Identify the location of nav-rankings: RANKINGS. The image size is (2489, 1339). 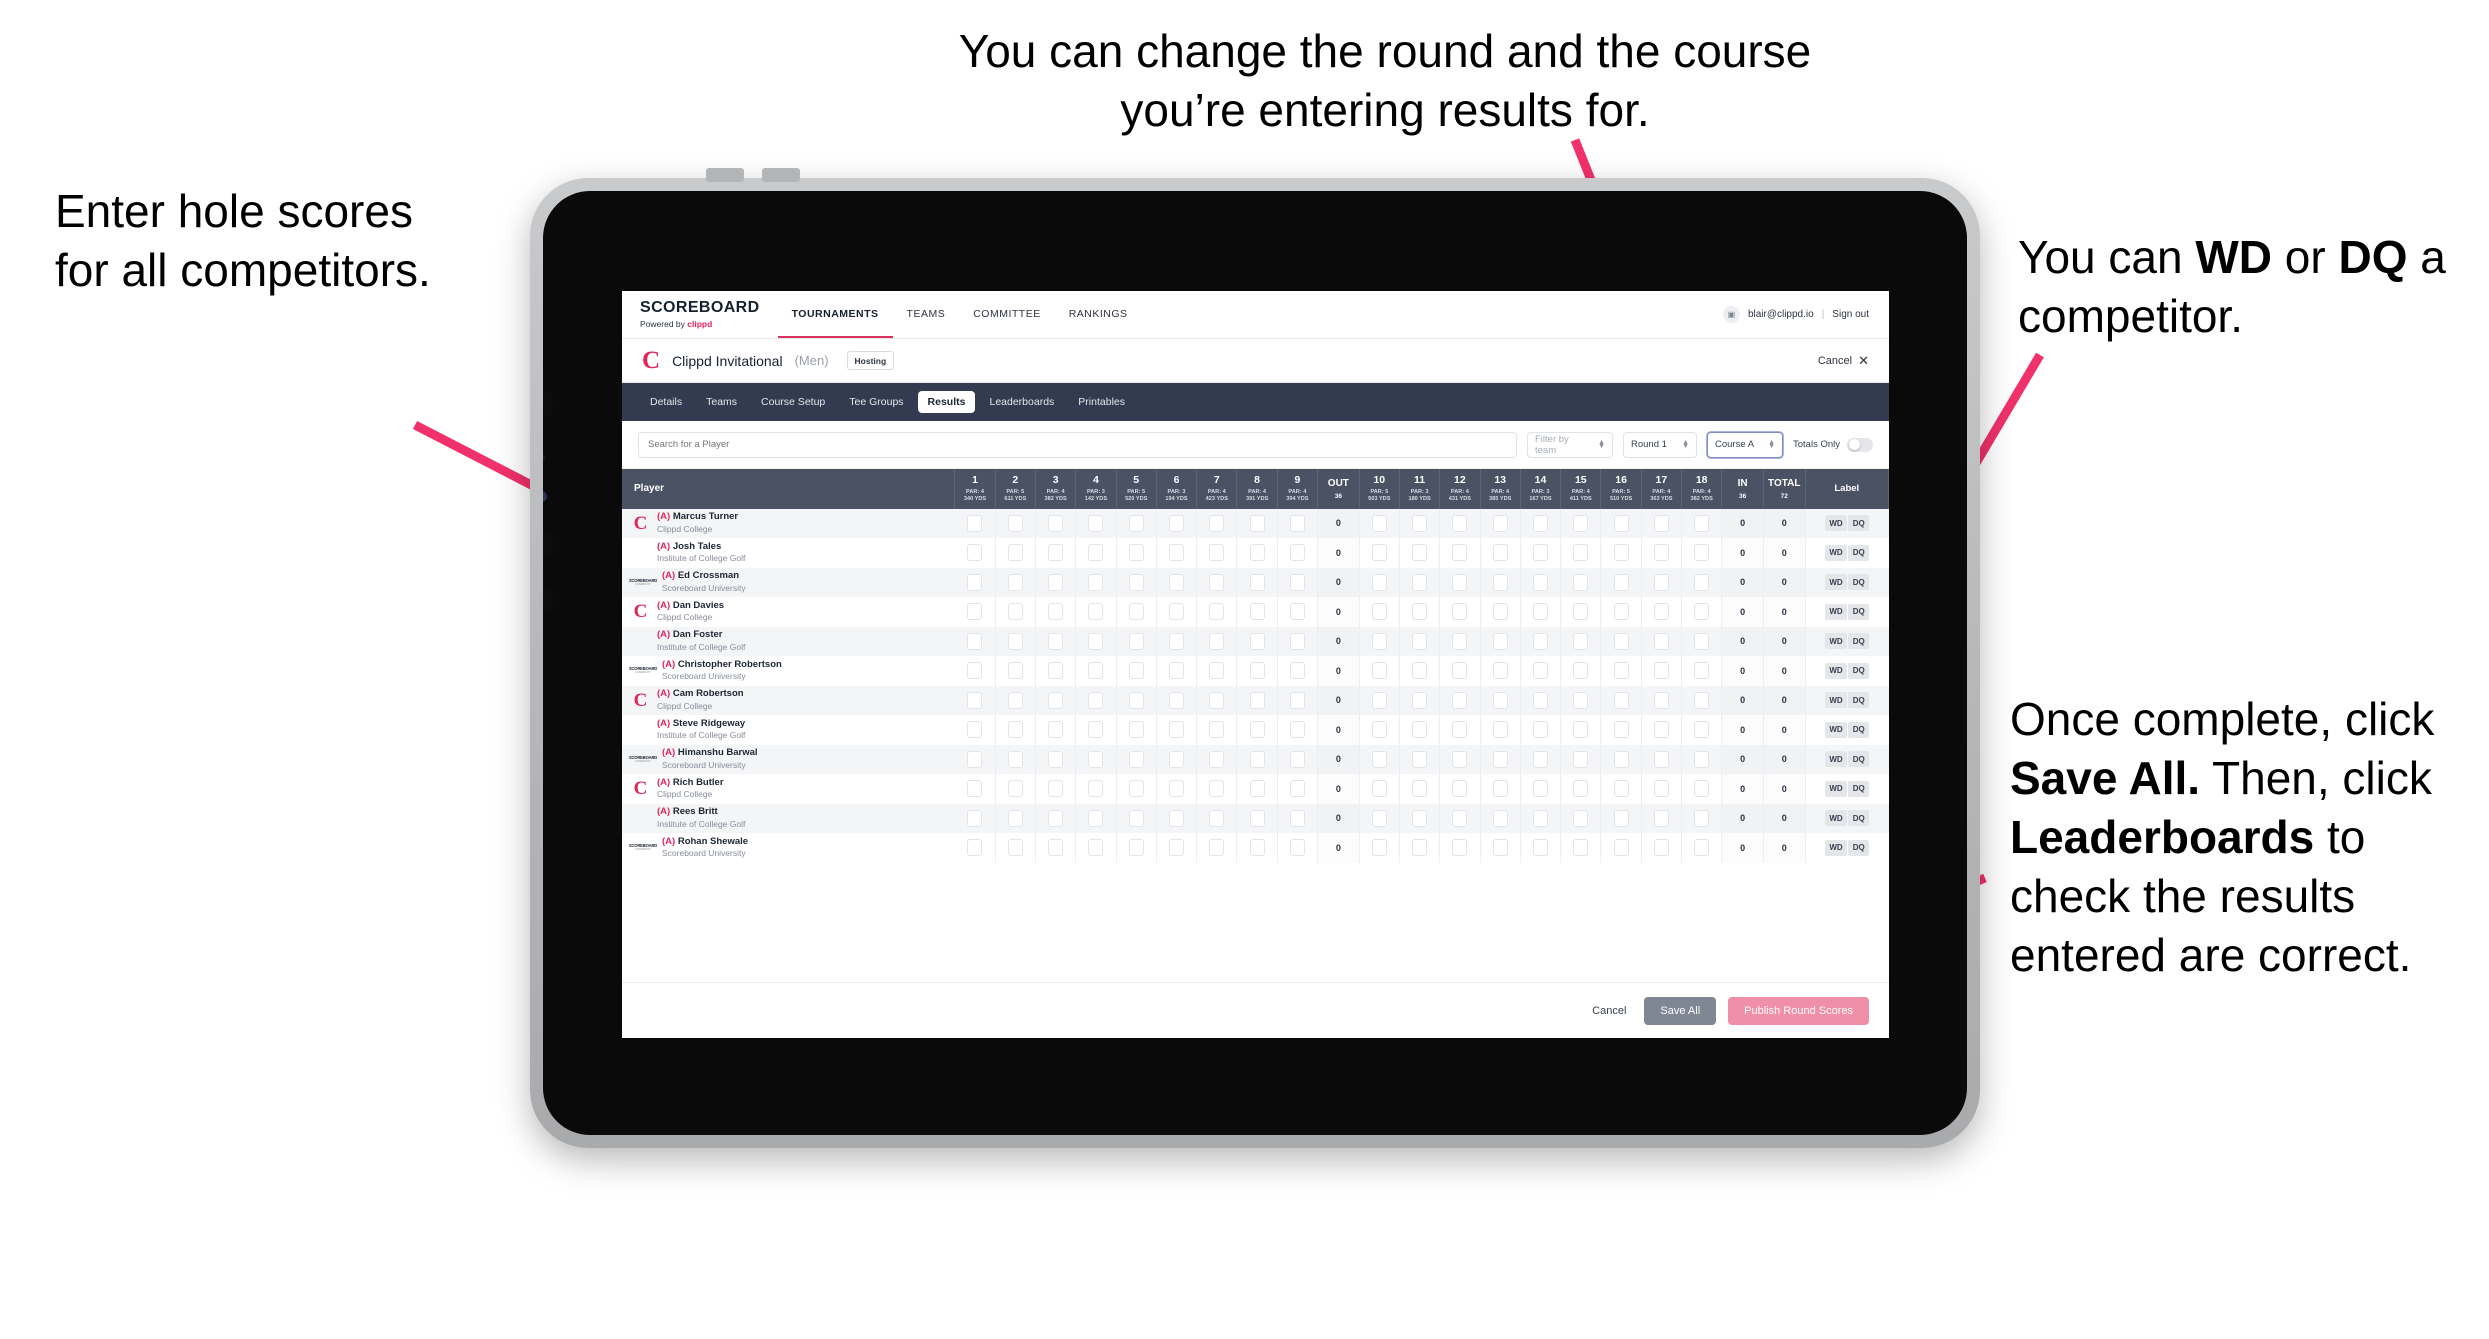
(1098, 314).